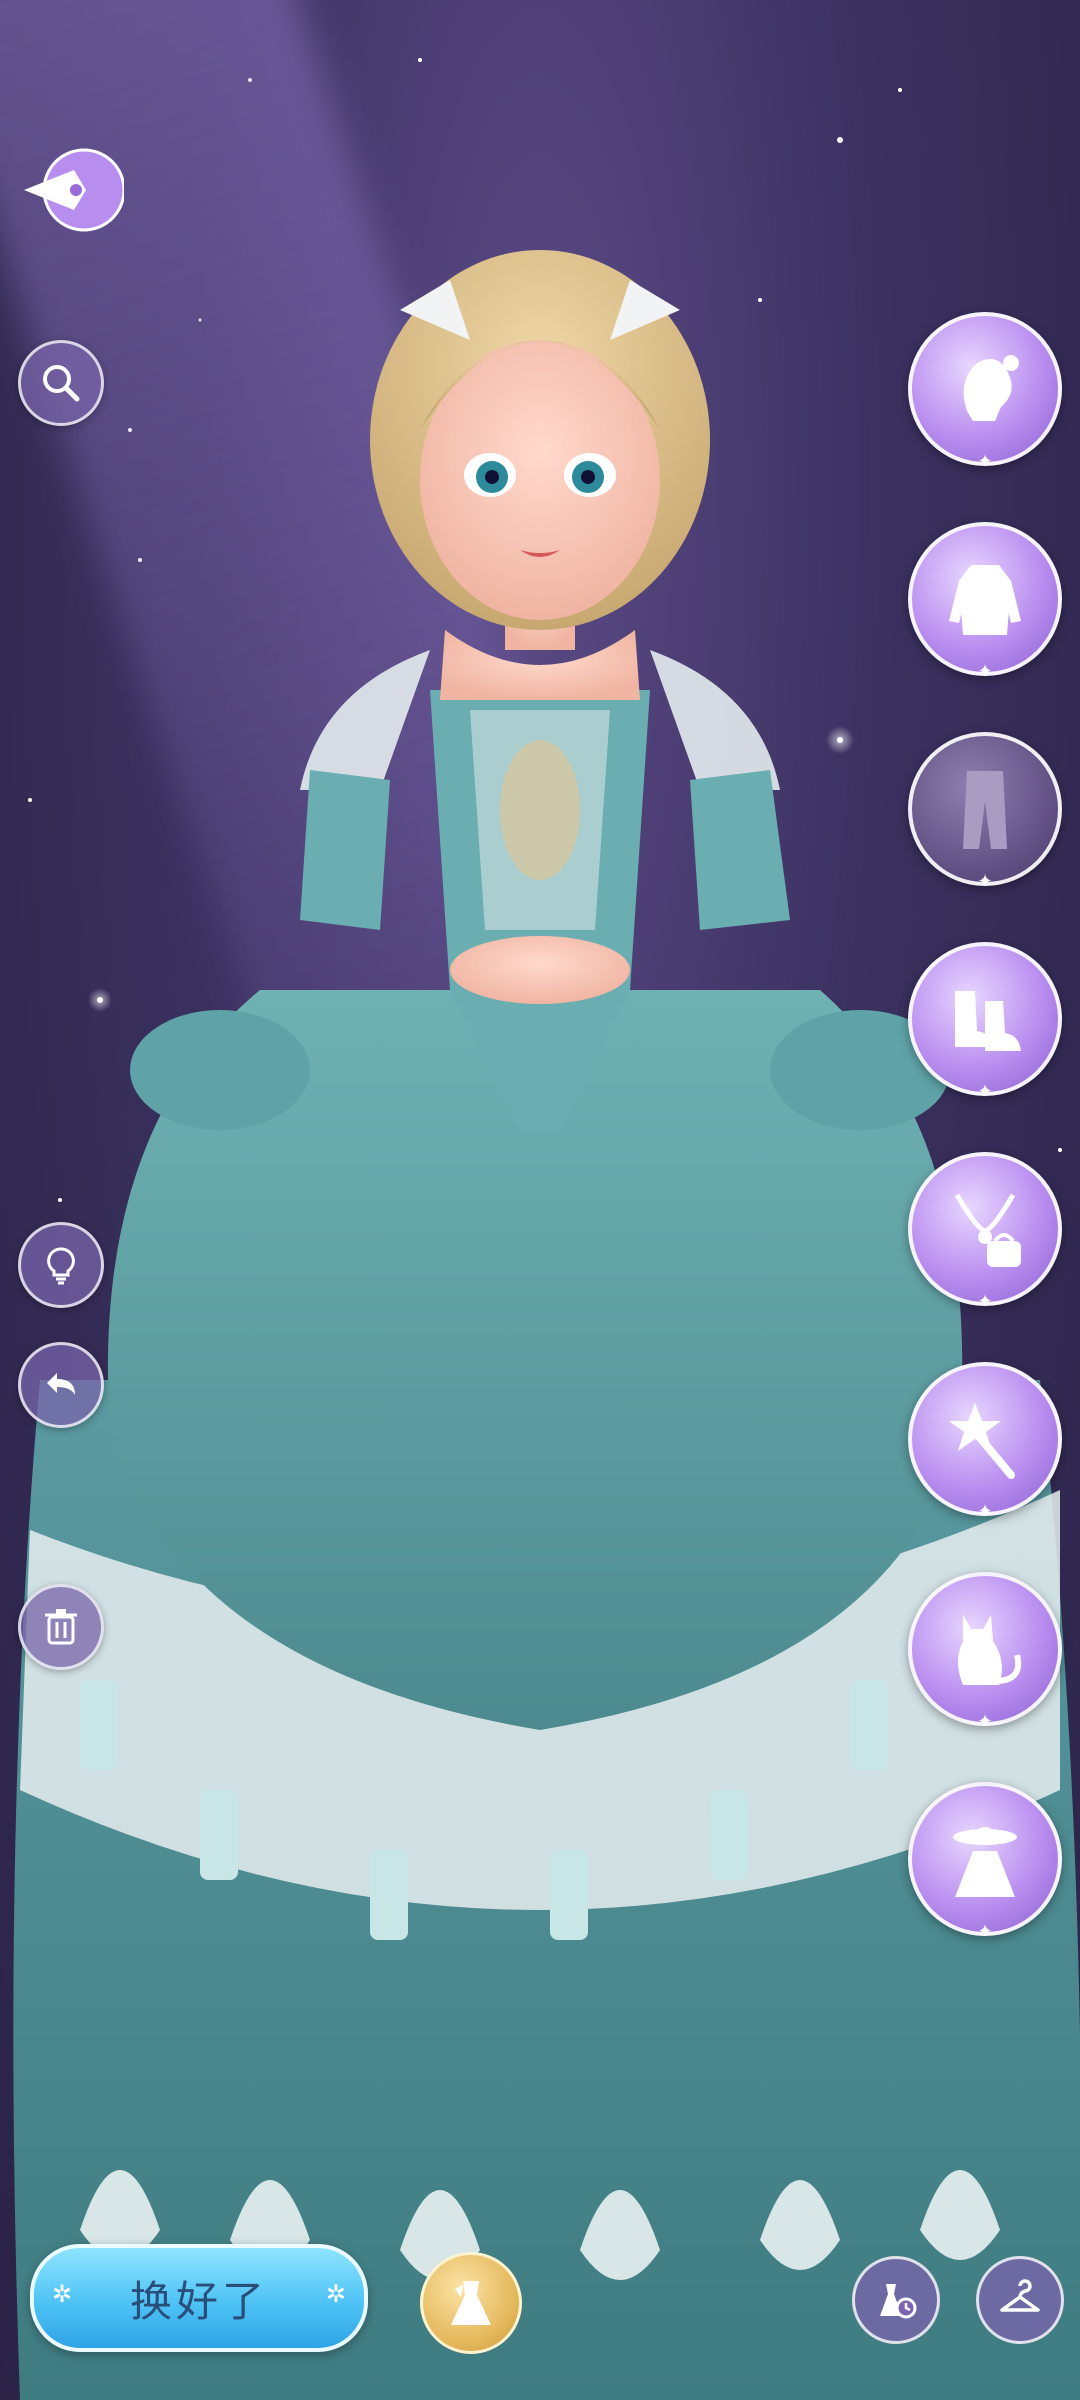  What do you see at coordinates (198, 2301) in the screenshot?
I see `done-button-label: 换好了` at bounding box center [198, 2301].